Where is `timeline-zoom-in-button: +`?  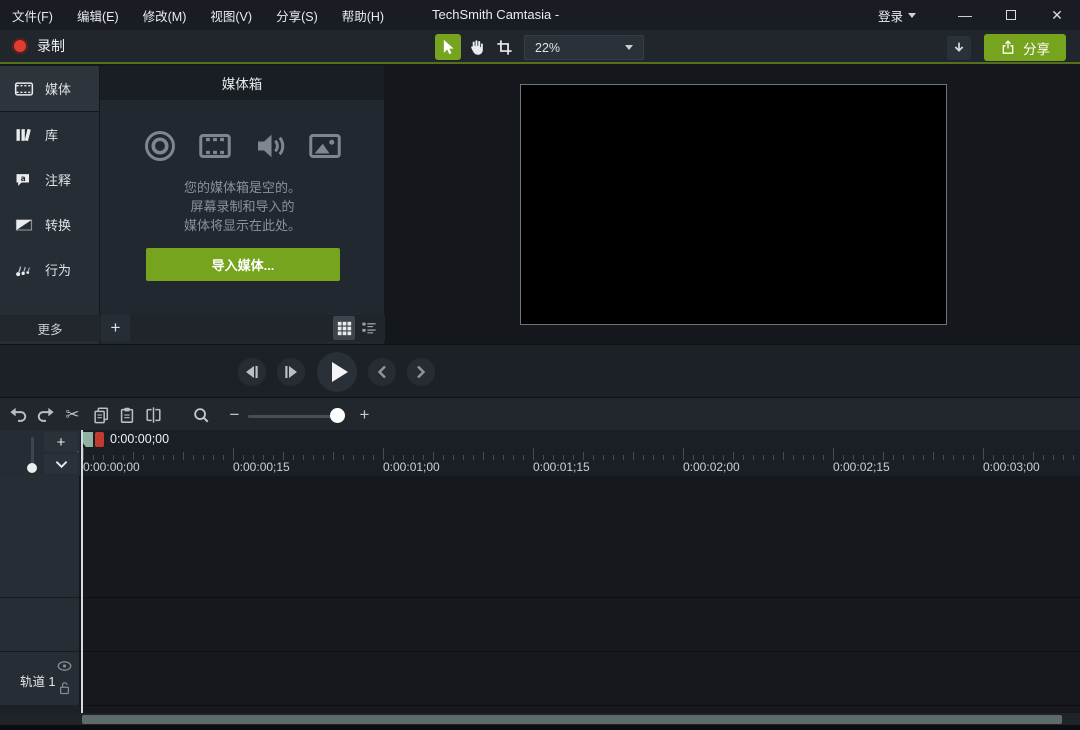
timeline-zoom-in-button: + is located at coordinates (364, 414).